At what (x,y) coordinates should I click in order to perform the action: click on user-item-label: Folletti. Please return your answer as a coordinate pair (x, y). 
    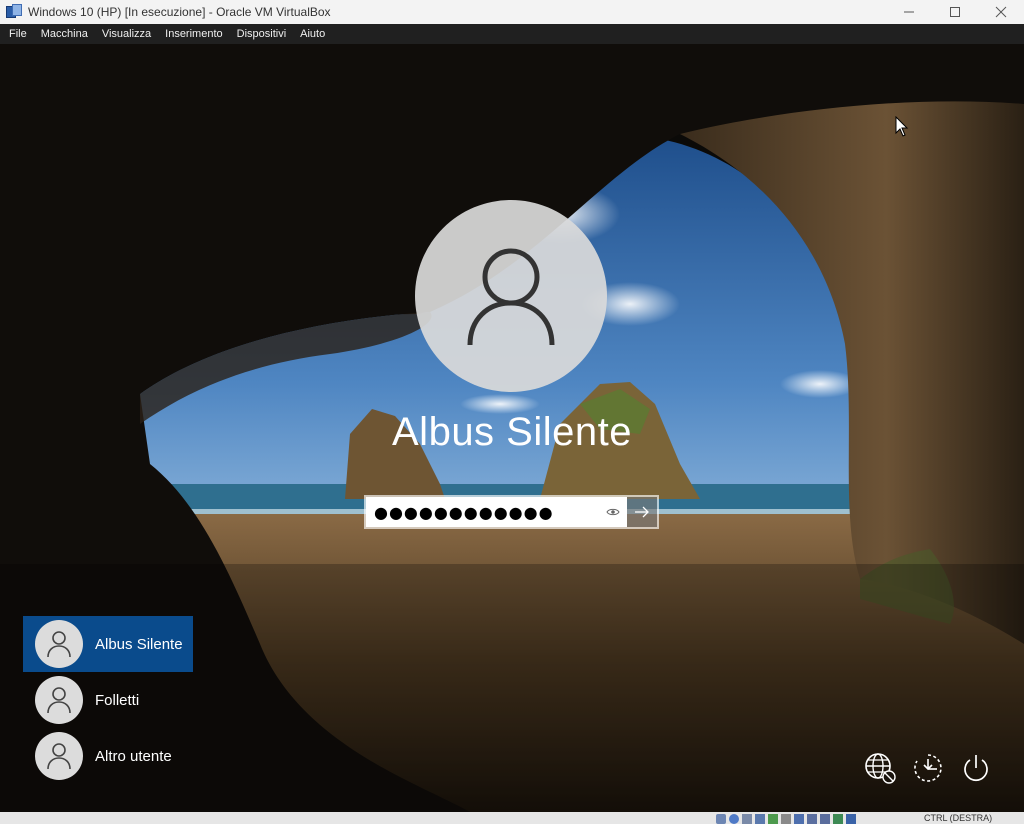
    Looking at the image, I should click on (117, 700).